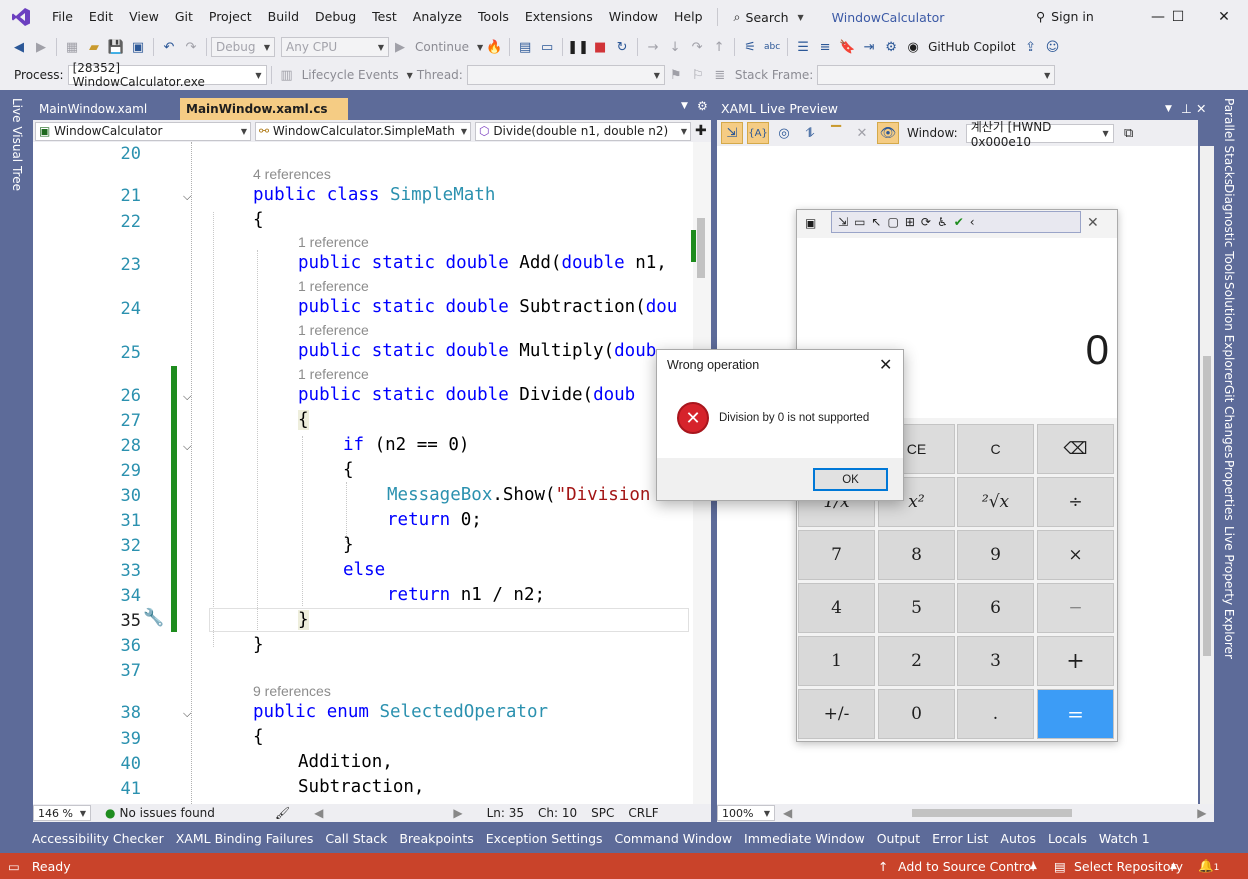 This screenshot has width=1248, height=879. I want to click on horizontal-scroll-thumb, so click(992, 813).